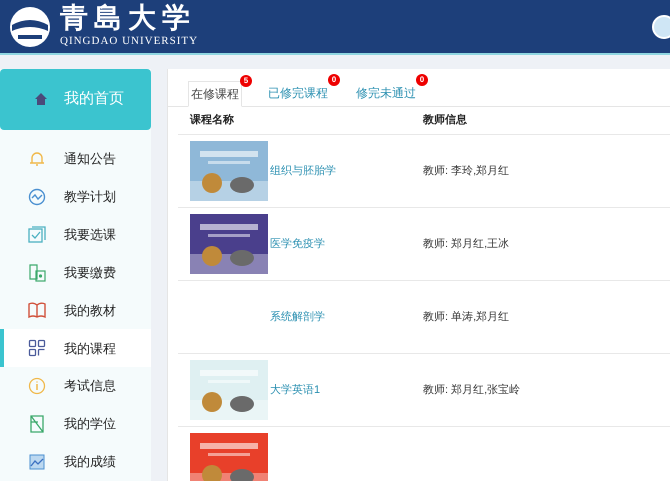 Image resolution: width=670 pixels, height=481 pixels. Describe the element at coordinates (37, 462) in the screenshot. I see `image-icon` at that location.